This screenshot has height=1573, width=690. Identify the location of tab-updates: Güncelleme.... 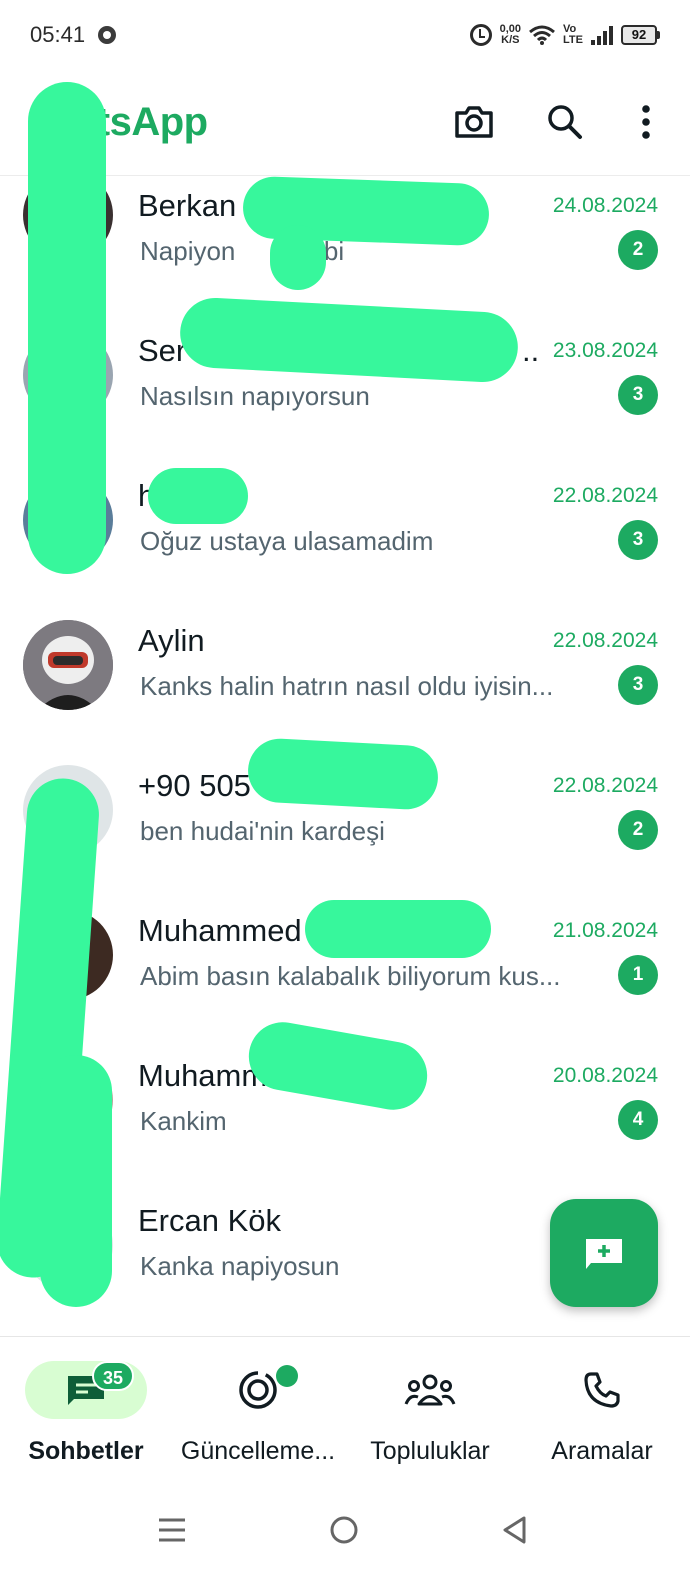
(258, 1412).